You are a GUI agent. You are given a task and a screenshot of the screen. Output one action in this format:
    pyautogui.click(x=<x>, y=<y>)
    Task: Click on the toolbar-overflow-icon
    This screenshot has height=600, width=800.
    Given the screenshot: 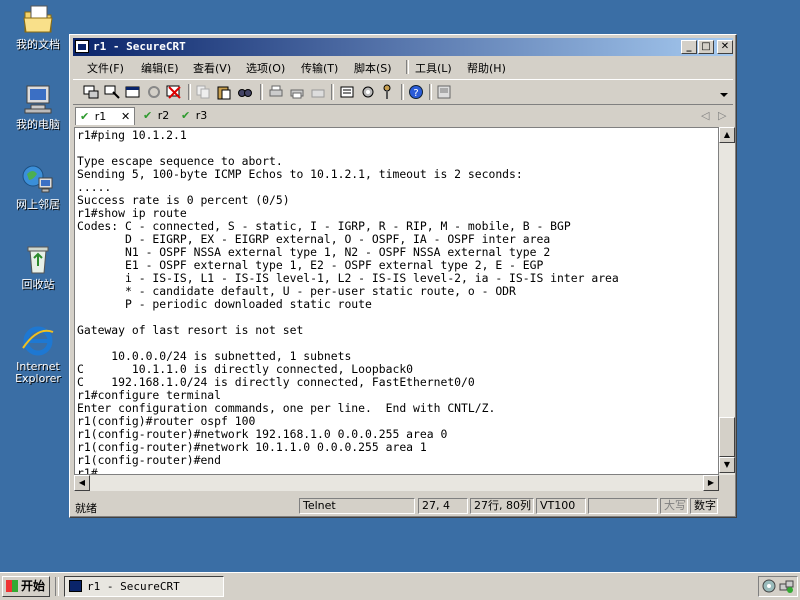 What is the action you would take?
    pyautogui.click(x=724, y=95)
    